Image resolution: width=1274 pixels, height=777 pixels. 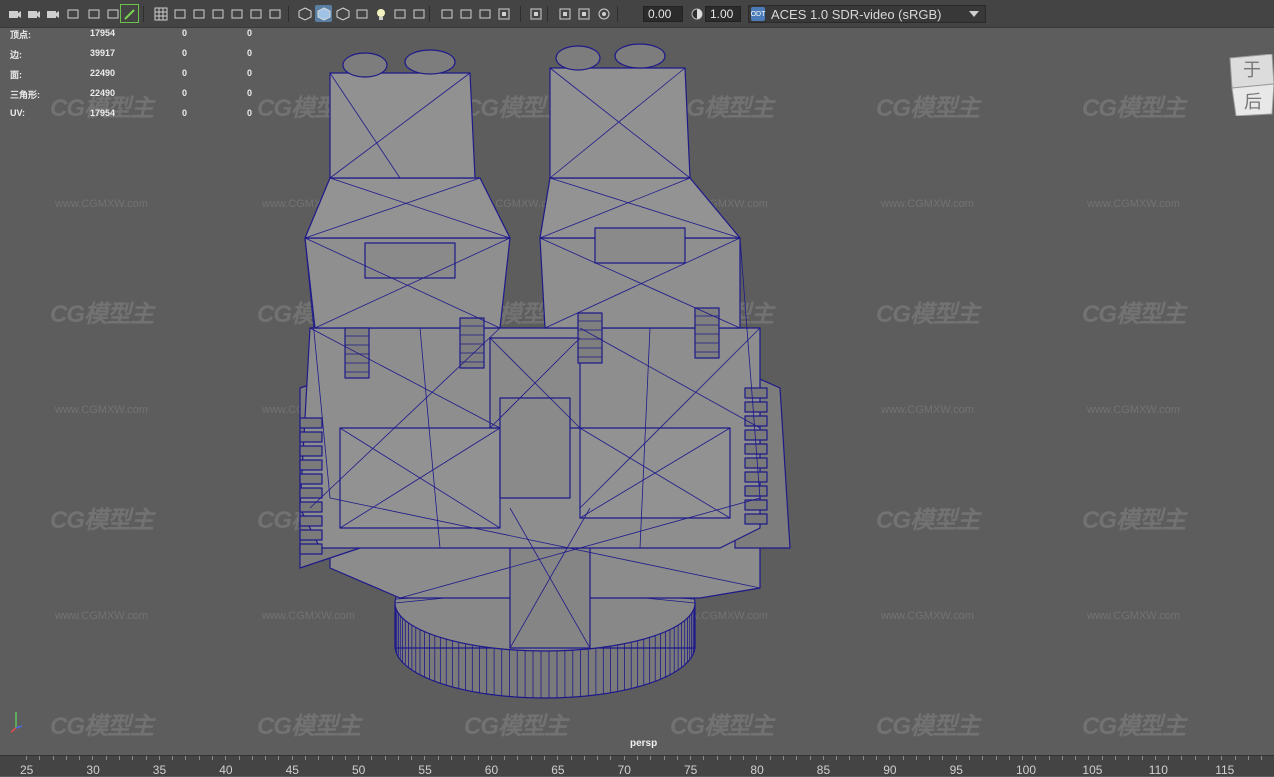 What do you see at coordinates (236, 13) in the screenshot?
I see `field-chart-icon` at bounding box center [236, 13].